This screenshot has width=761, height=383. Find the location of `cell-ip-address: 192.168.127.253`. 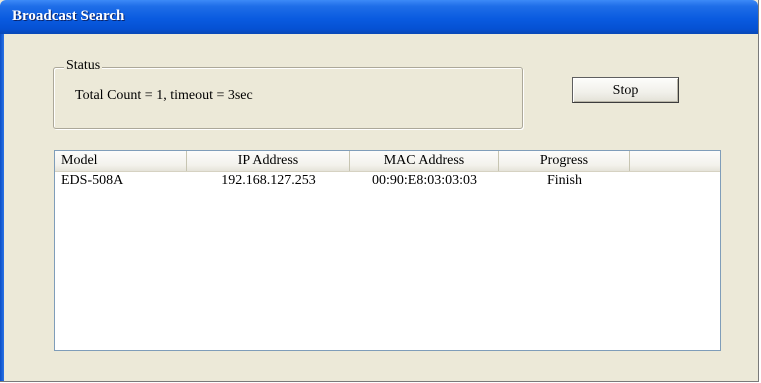

cell-ip-address: 192.168.127.253 is located at coordinates (268, 180).